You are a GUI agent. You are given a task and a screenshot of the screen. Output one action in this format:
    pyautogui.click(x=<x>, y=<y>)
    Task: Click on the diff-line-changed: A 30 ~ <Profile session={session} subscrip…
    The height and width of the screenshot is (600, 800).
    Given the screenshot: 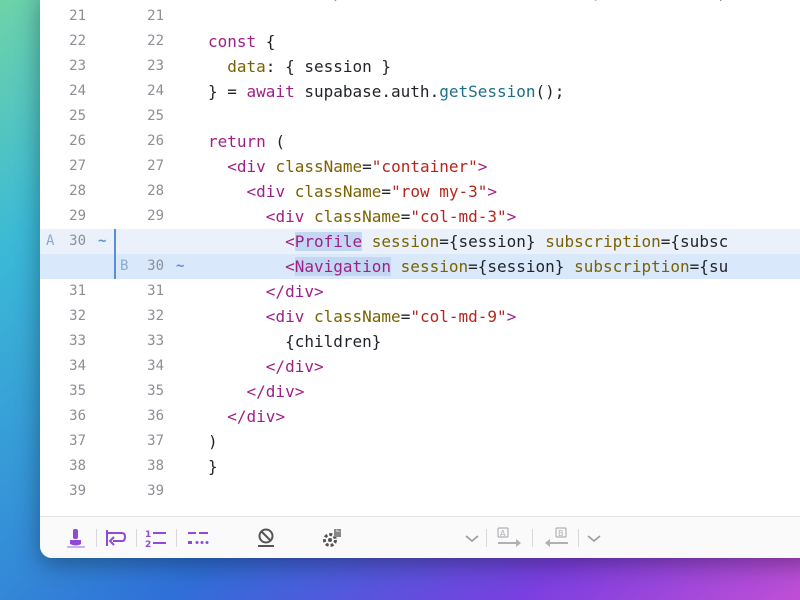 What is the action you would take?
    pyautogui.click(x=420, y=241)
    